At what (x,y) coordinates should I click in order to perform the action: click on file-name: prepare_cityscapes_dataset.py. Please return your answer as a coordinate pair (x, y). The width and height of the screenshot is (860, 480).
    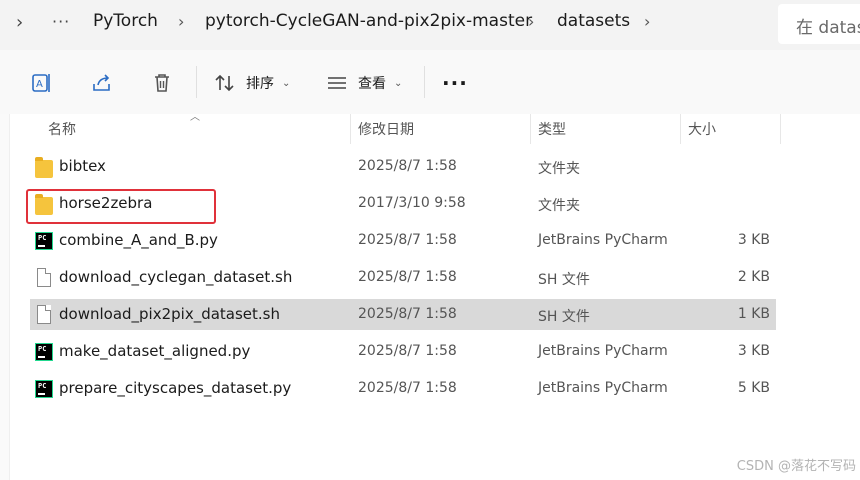
    Looking at the image, I should click on (175, 388).